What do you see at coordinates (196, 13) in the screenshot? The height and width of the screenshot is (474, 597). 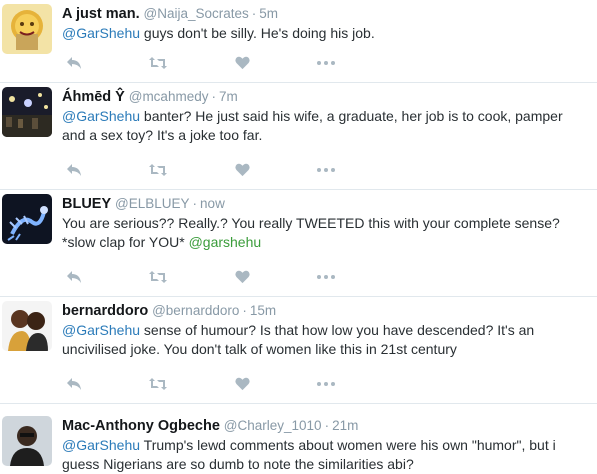 I see `username: @Naija_Socrates` at bounding box center [196, 13].